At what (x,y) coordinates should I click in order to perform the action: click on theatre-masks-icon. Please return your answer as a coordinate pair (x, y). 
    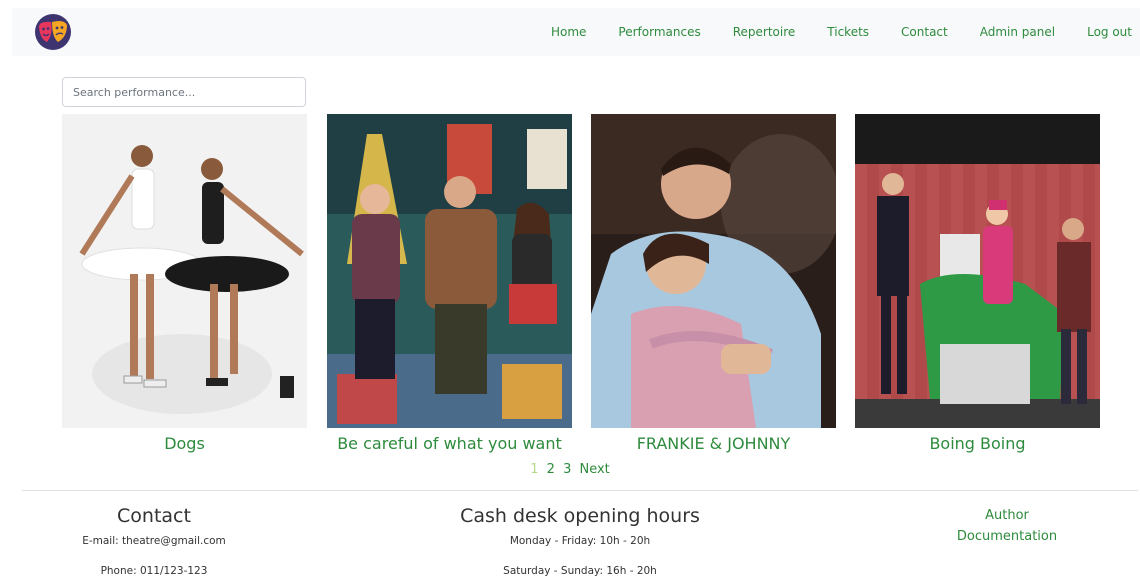
    Looking at the image, I should click on (53, 32).